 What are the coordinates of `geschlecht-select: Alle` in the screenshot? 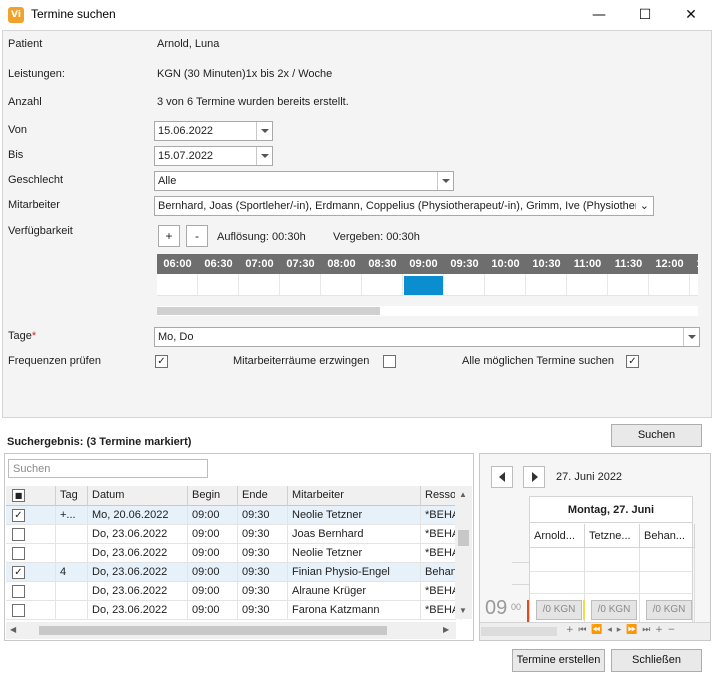 It's located at (304, 181).